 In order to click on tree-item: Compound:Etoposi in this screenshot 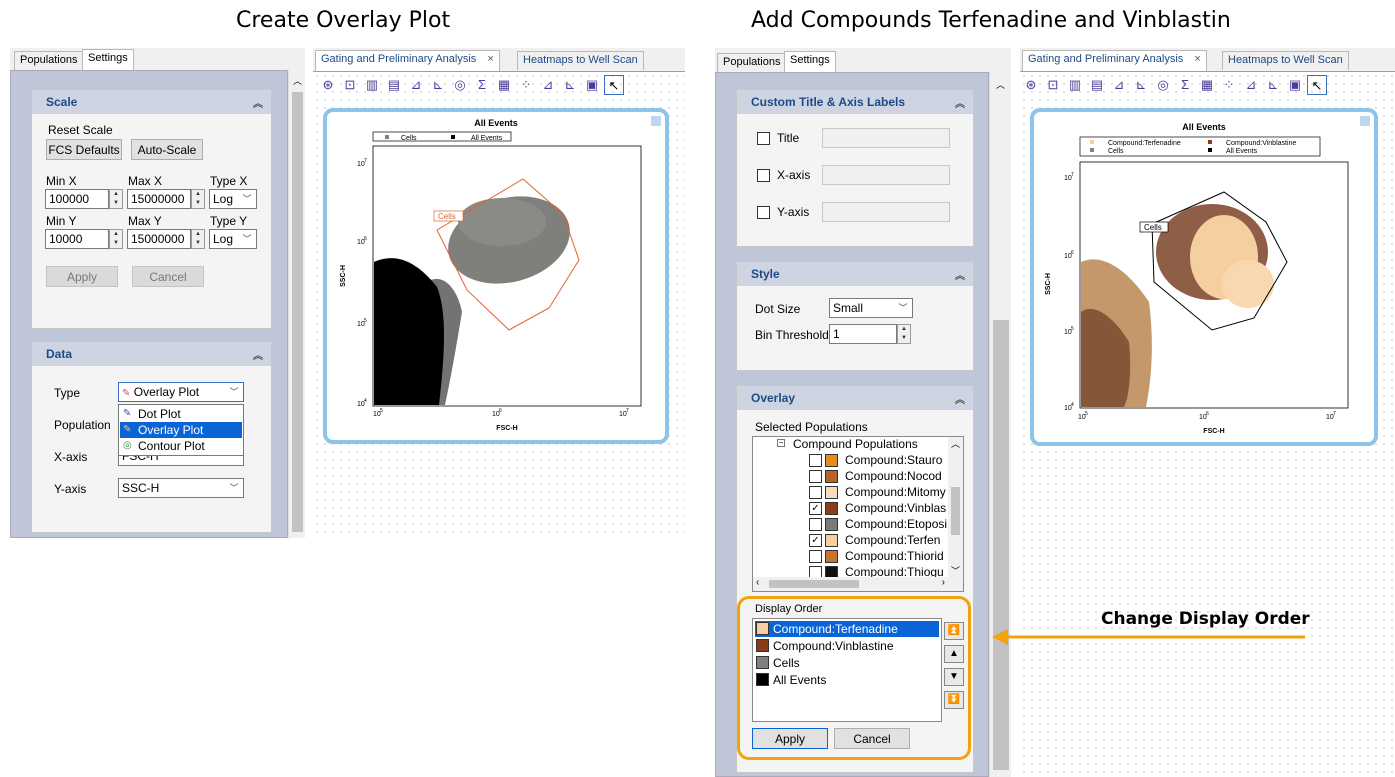, I will do `click(879, 525)`.